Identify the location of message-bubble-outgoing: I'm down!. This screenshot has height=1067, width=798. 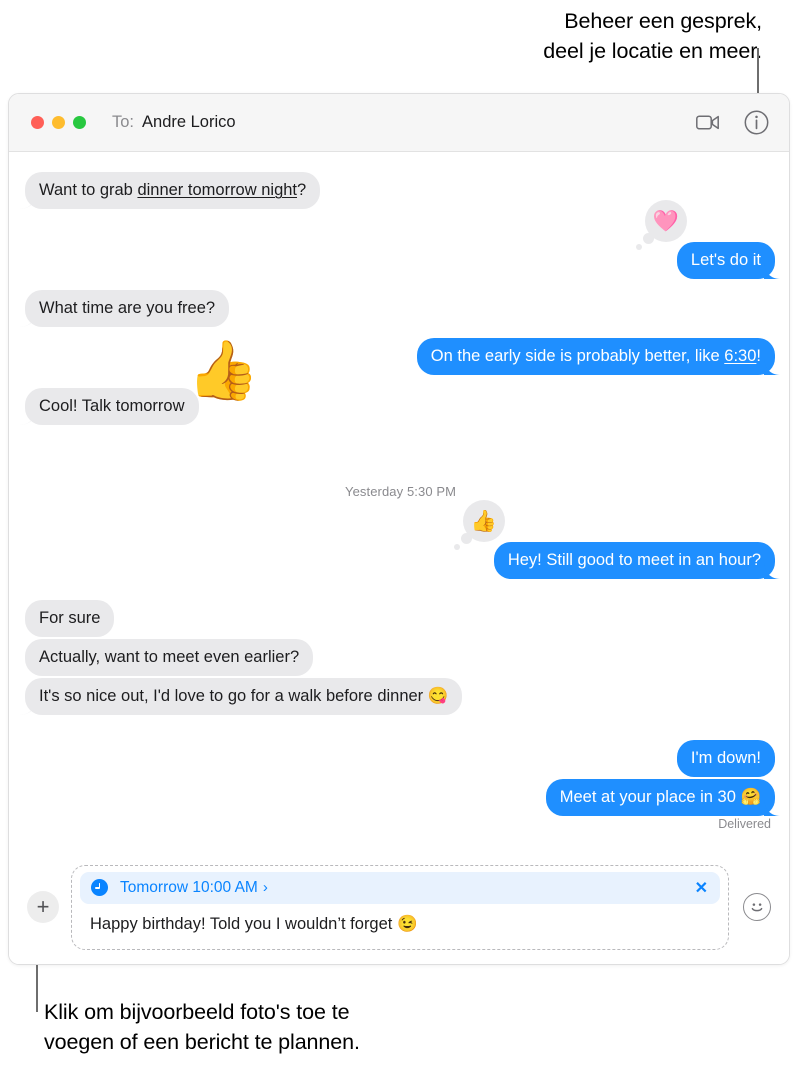
(725, 758).